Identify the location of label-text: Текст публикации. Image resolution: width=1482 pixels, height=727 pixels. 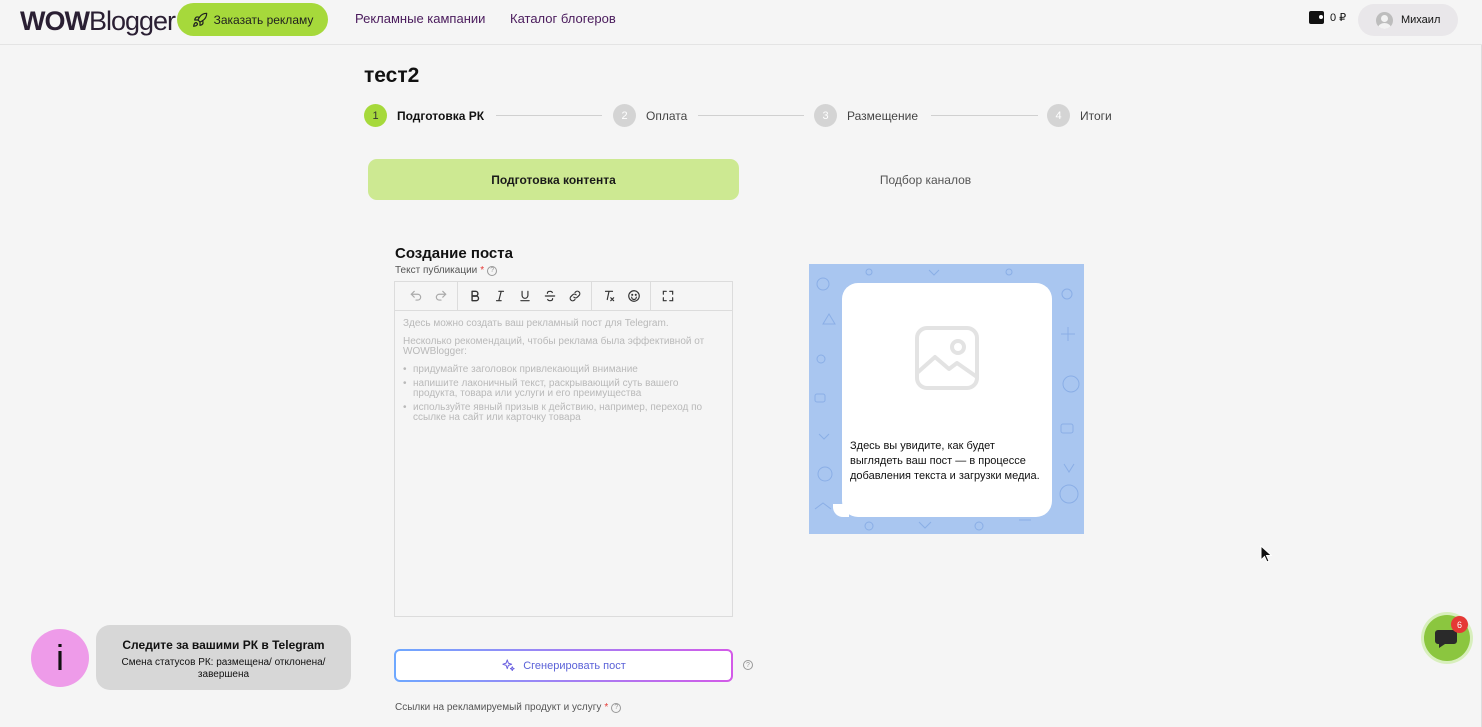
(436, 270).